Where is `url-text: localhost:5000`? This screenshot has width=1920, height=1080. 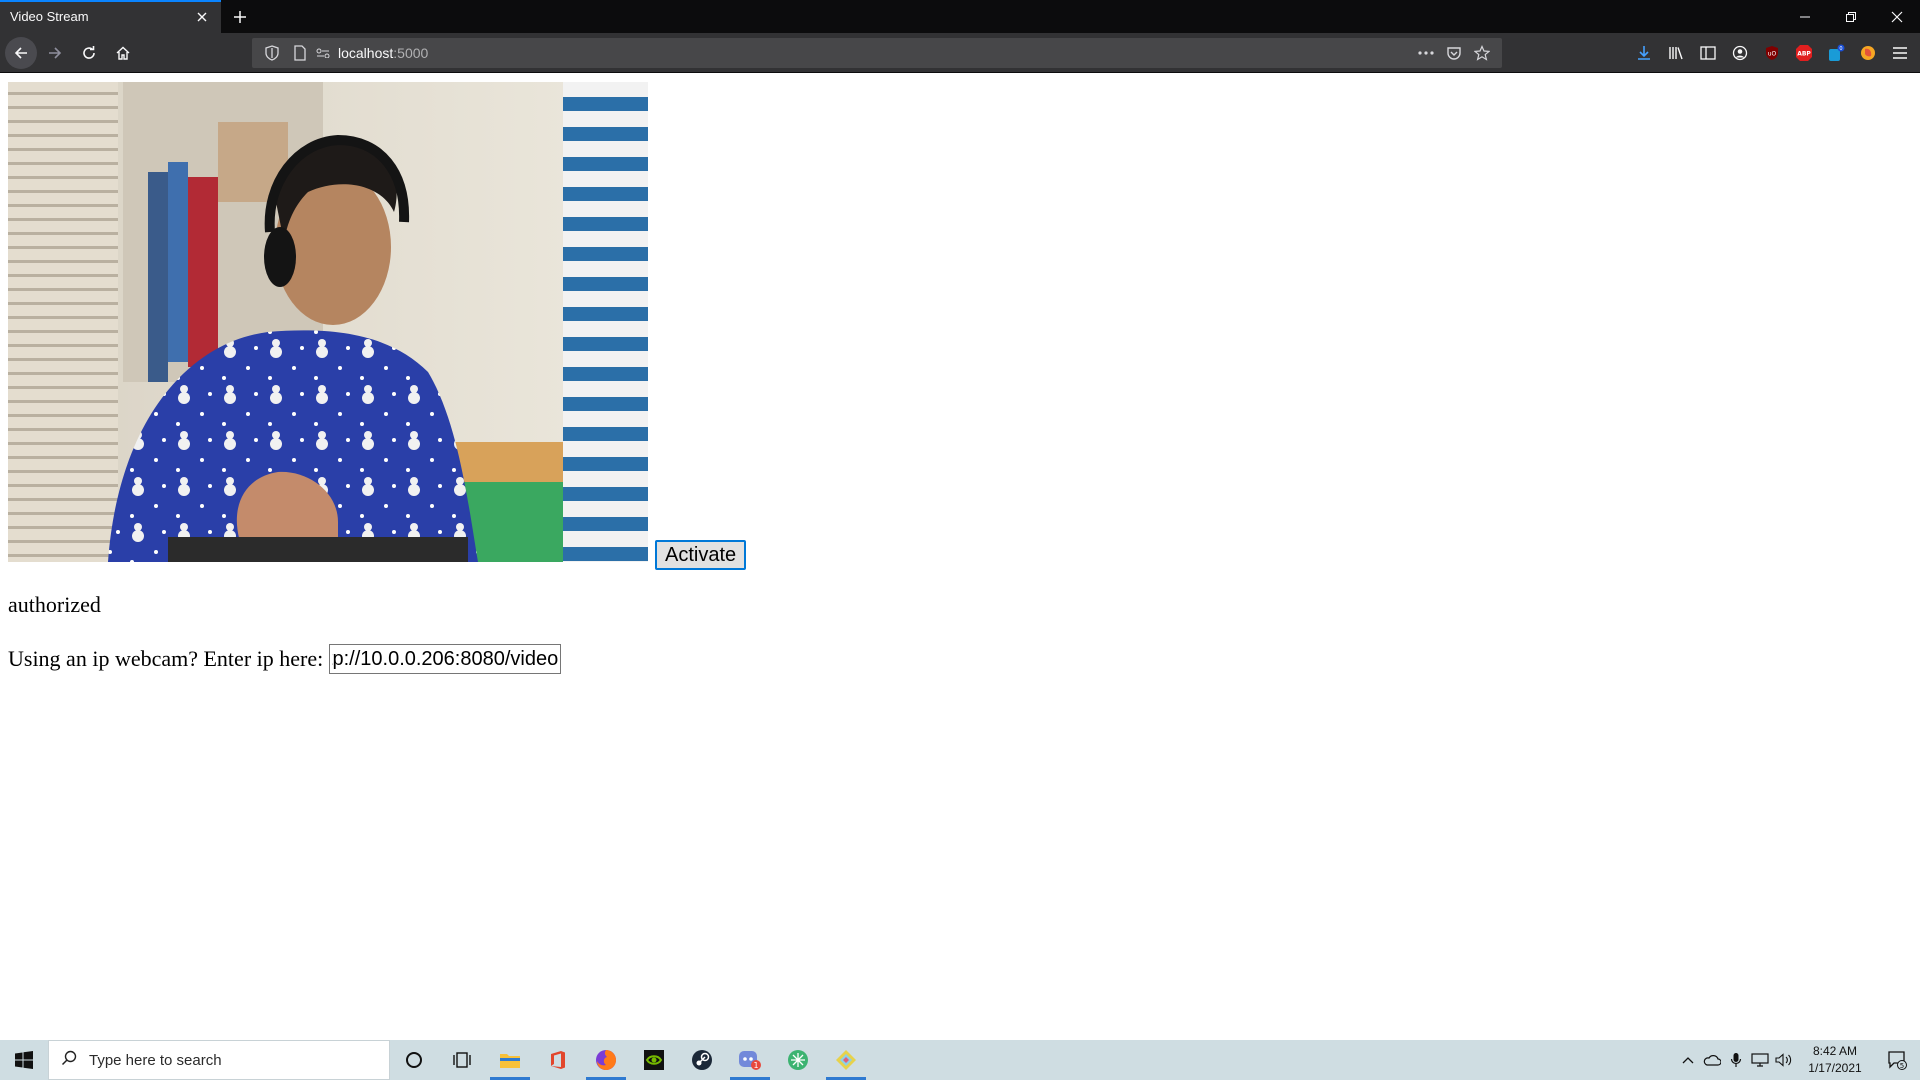 url-text: localhost:5000 is located at coordinates (383, 53).